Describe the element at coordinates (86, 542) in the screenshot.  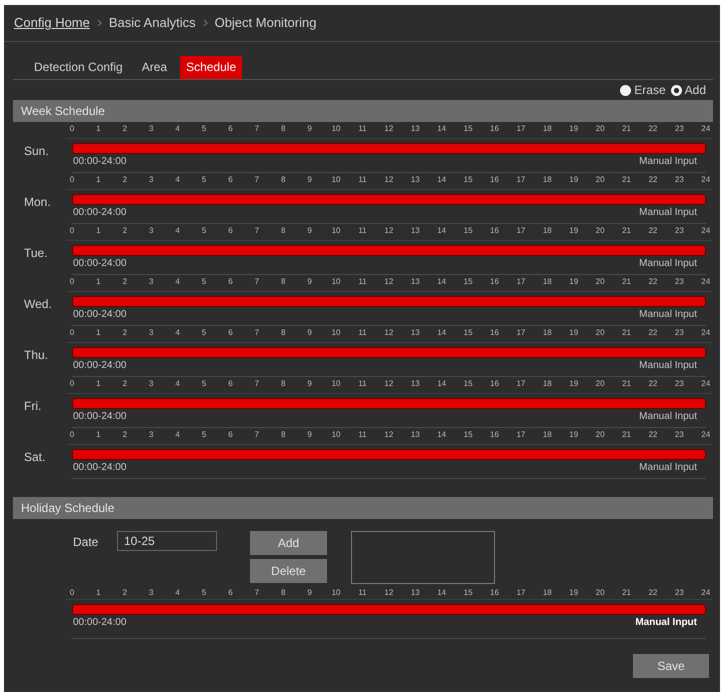
I see `date-label: Date` at that location.